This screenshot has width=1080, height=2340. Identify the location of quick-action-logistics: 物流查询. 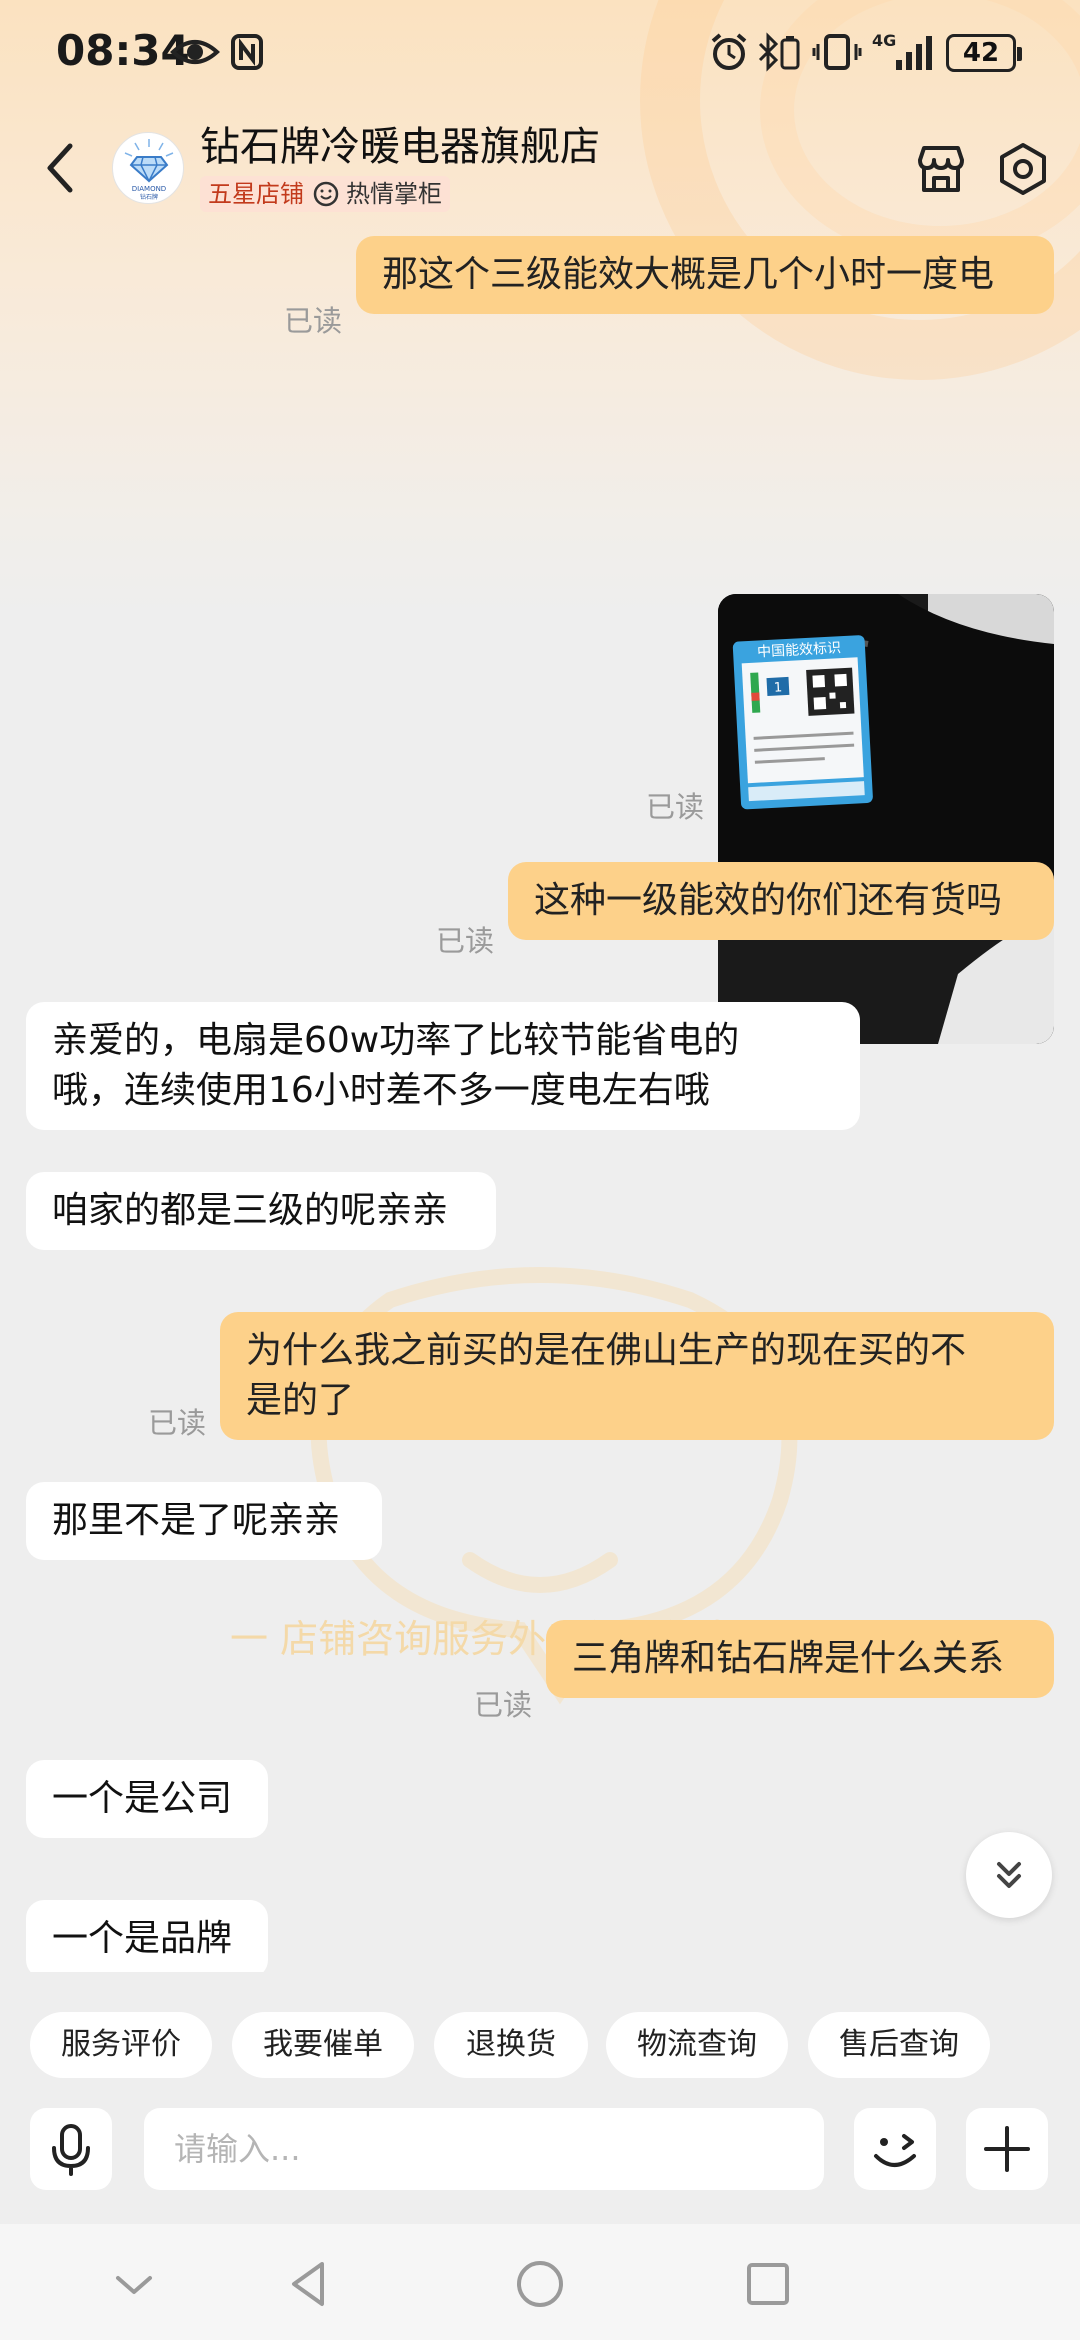
(697, 2045).